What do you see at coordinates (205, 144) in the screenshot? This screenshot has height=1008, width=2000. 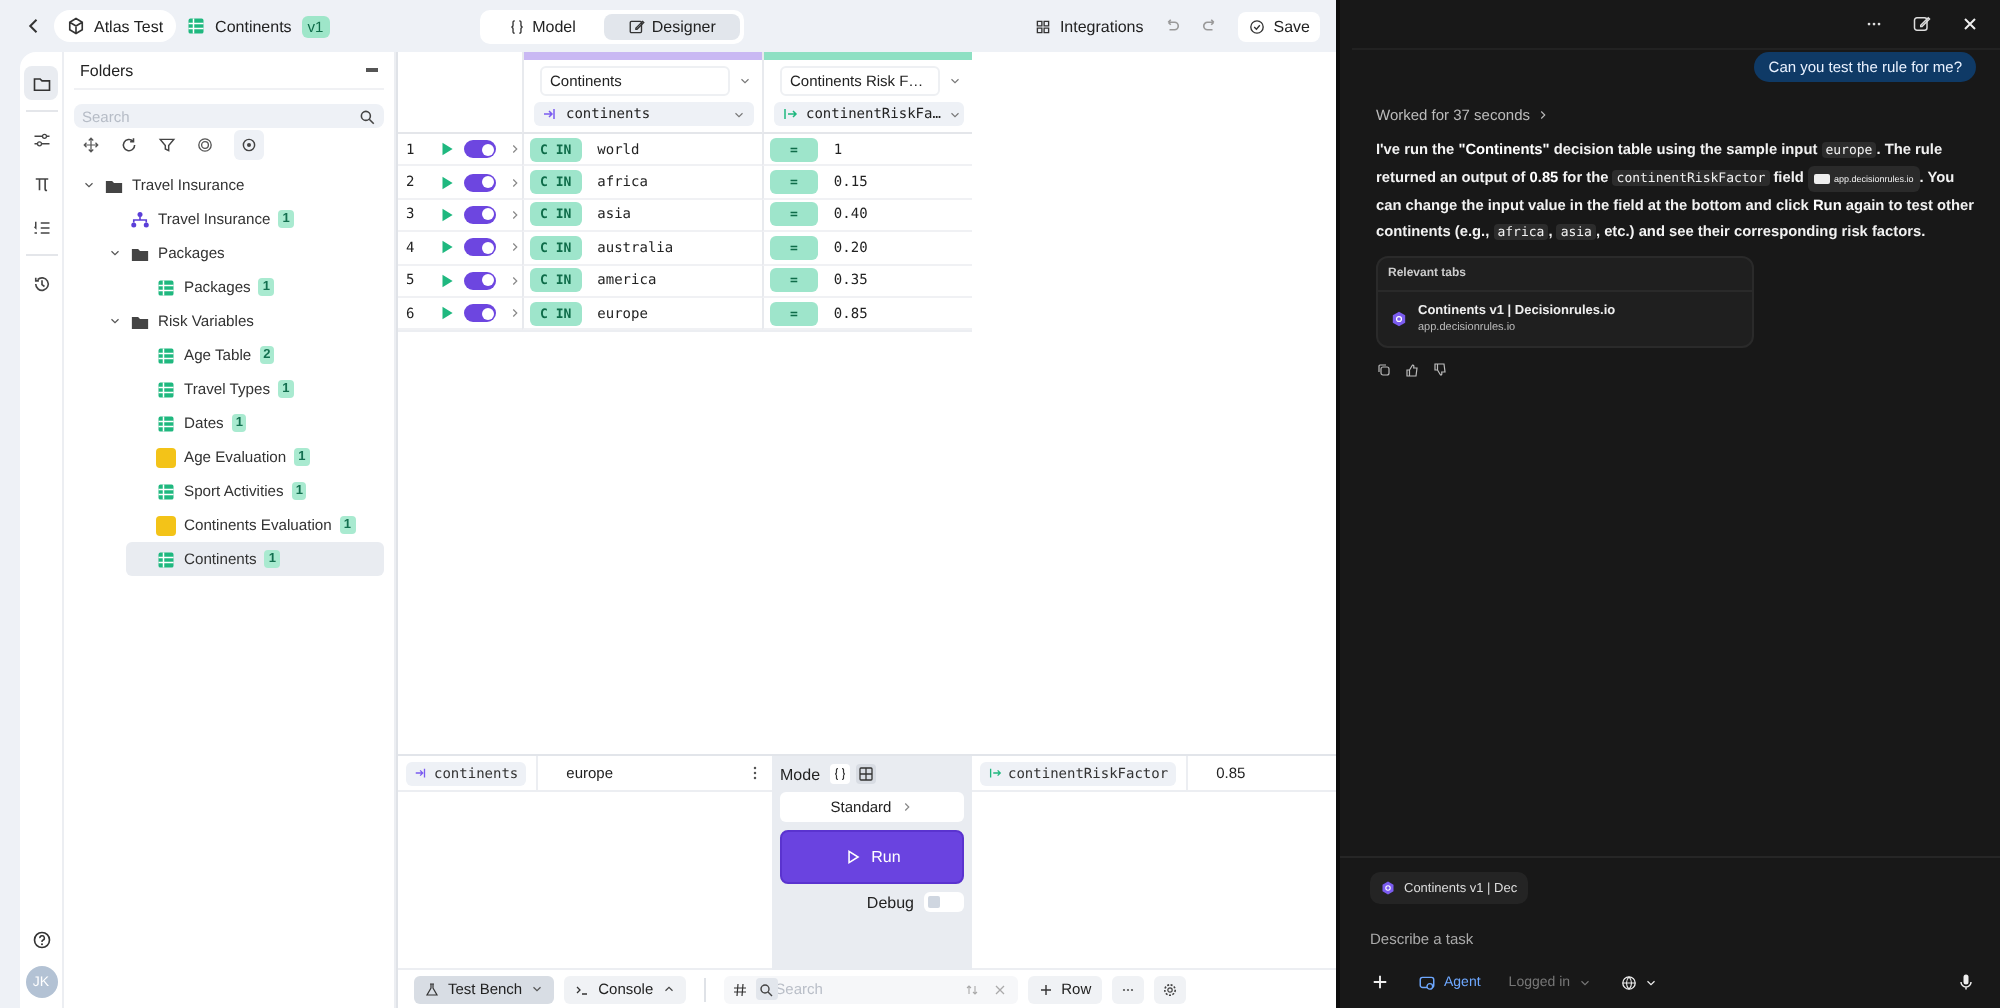 I see `target-icon` at bounding box center [205, 144].